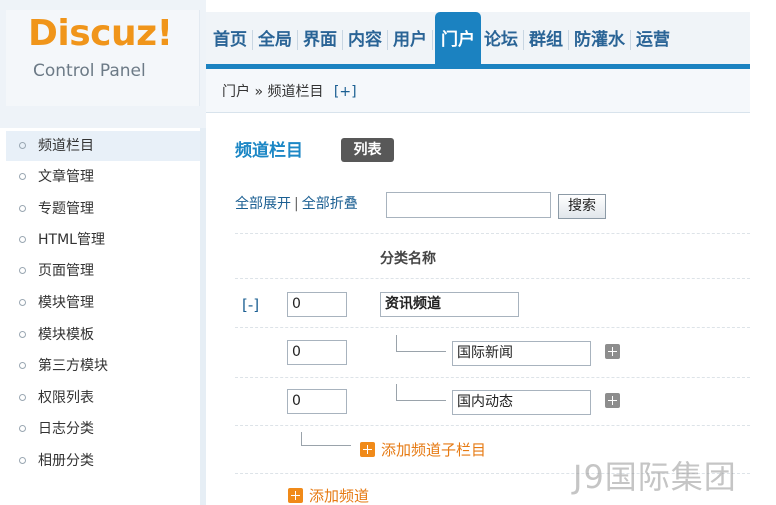 The image size is (776, 505). Describe the element at coordinates (468, 205) in the screenshot. I see `search-input` at that location.